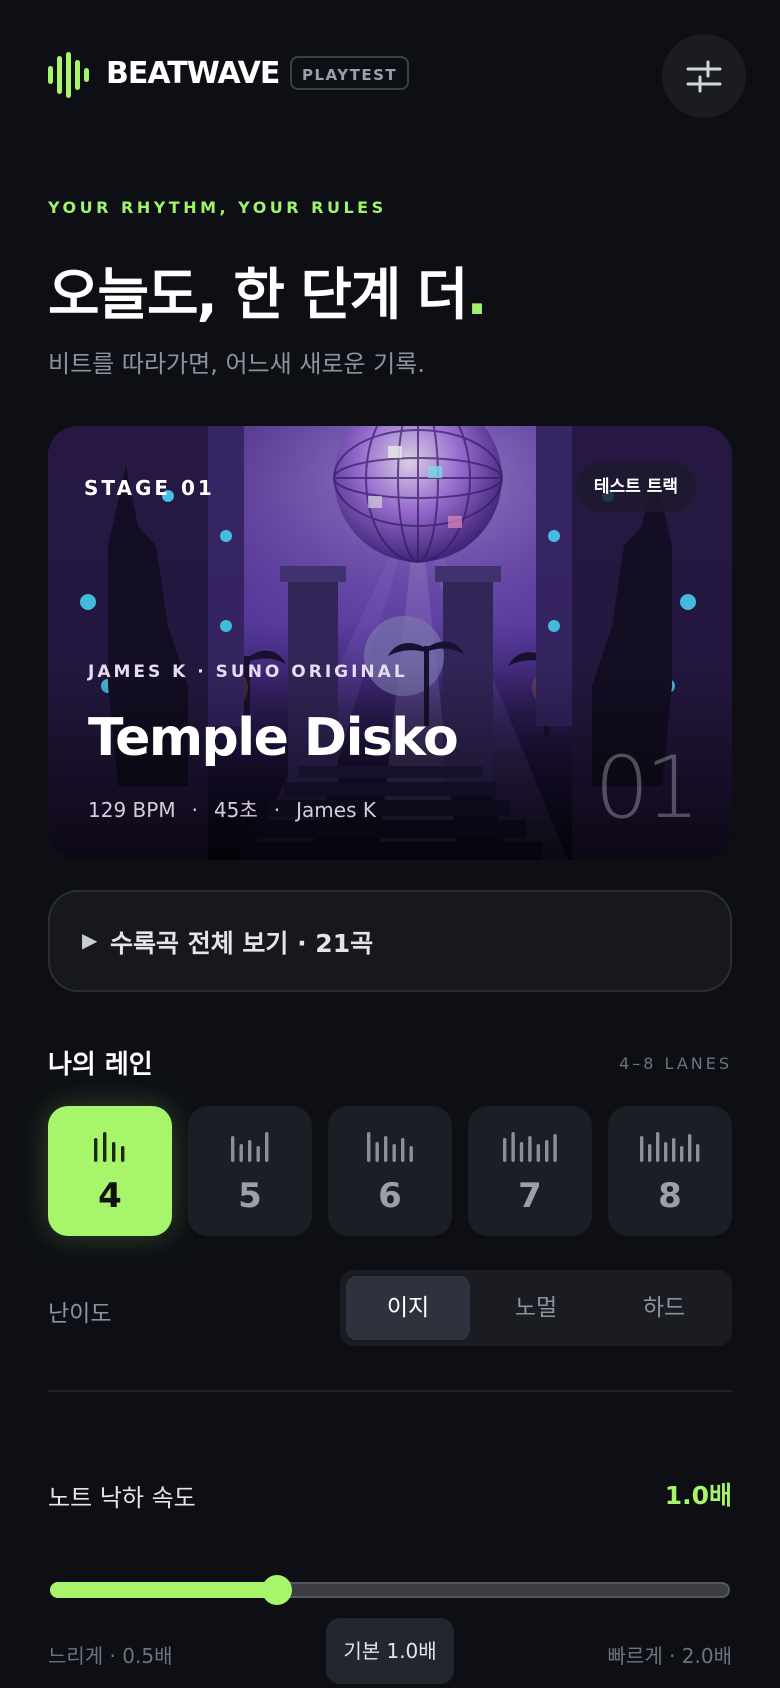  Describe the element at coordinates (122, 1498) in the screenshot. I see `note-speed-label: 노트 낙하 속도` at that location.